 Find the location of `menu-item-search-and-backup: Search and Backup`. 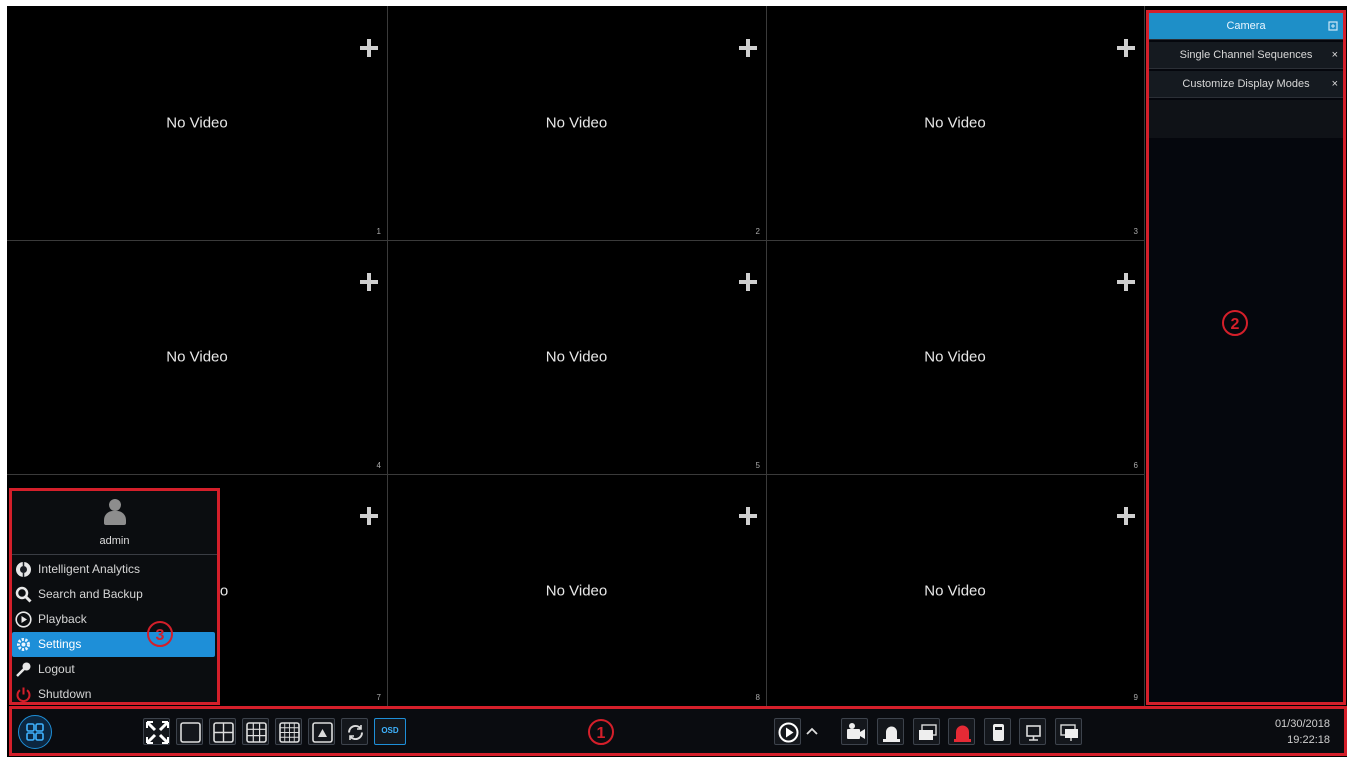

menu-item-search-and-backup: Search and Backup is located at coordinates (113, 594).